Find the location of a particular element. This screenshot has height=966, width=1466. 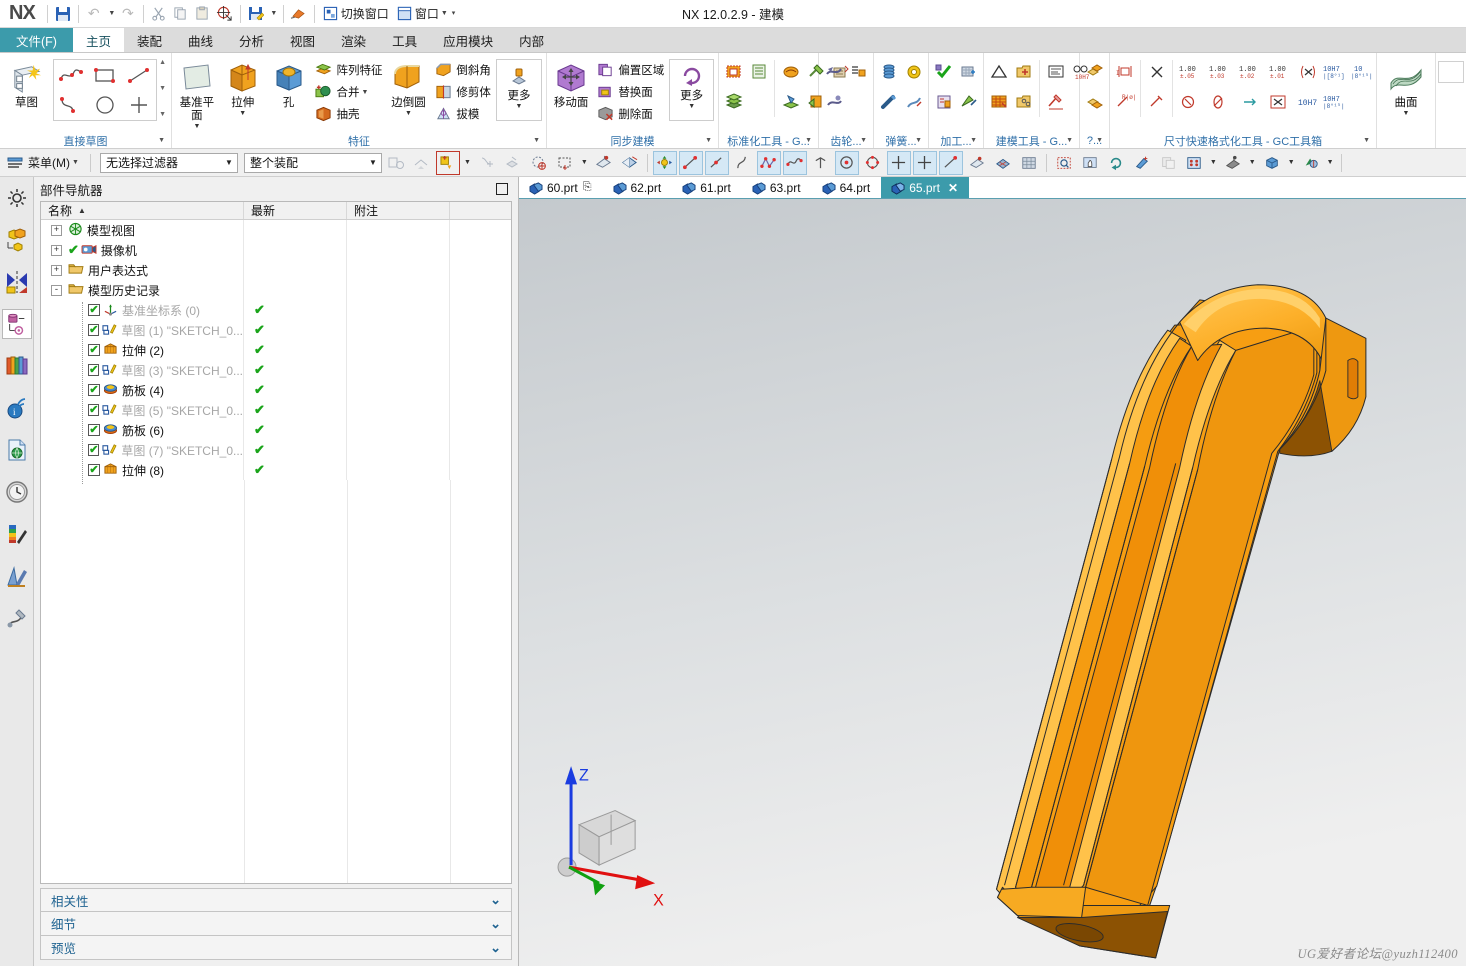

table-row: + 用户表达式 is located at coordinates (276, 270).